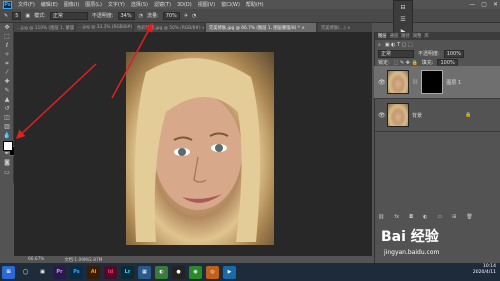  Describe the element at coordinates (250, 272) in the screenshot. I see `taskbar: ⊞ ◯ ▣ Pr Ps Ai Id Lr ▦ ◐ ● ◉ ◎ ▶` at that location.